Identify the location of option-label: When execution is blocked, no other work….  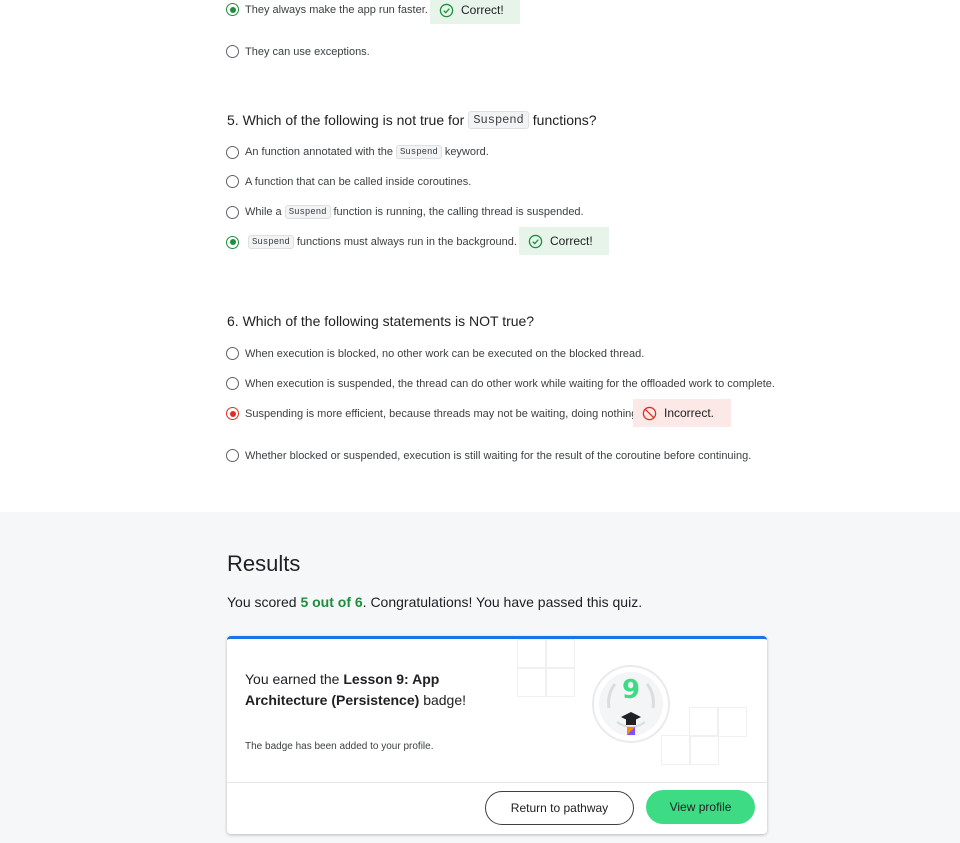
(445, 353).